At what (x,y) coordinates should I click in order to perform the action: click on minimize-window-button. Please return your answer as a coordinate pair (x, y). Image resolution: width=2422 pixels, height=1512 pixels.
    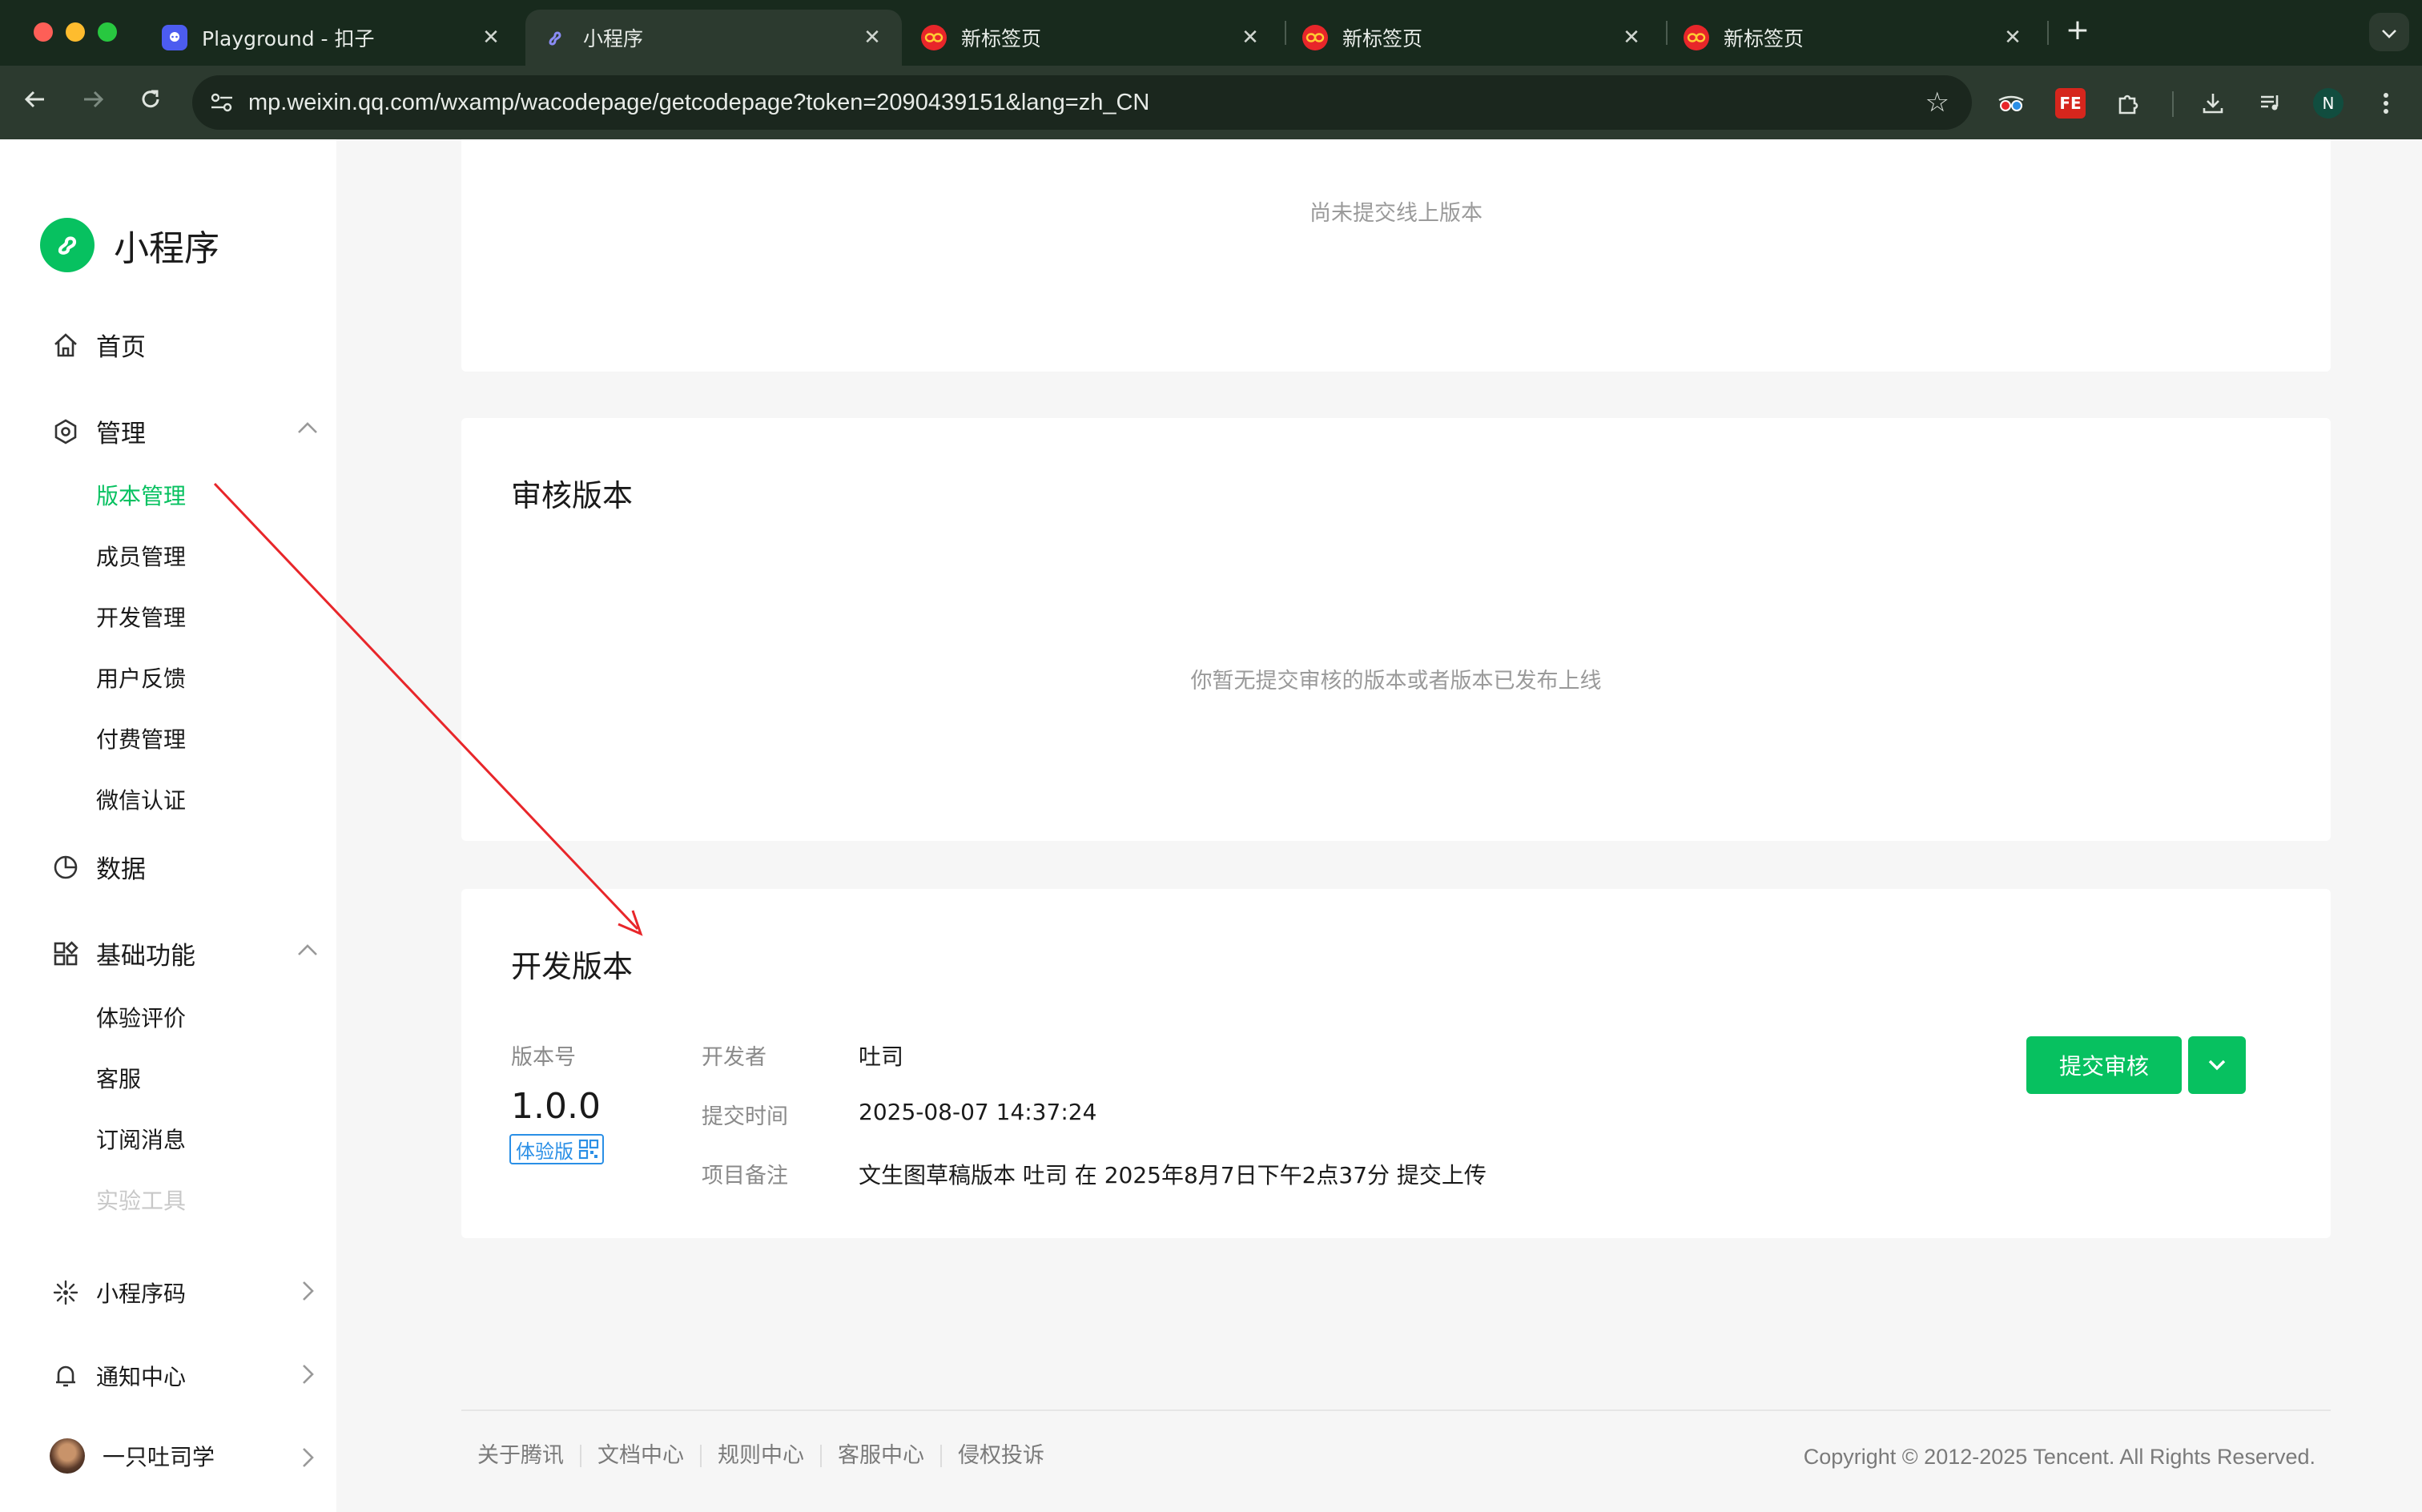
    Looking at the image, I should click on (75, 32).